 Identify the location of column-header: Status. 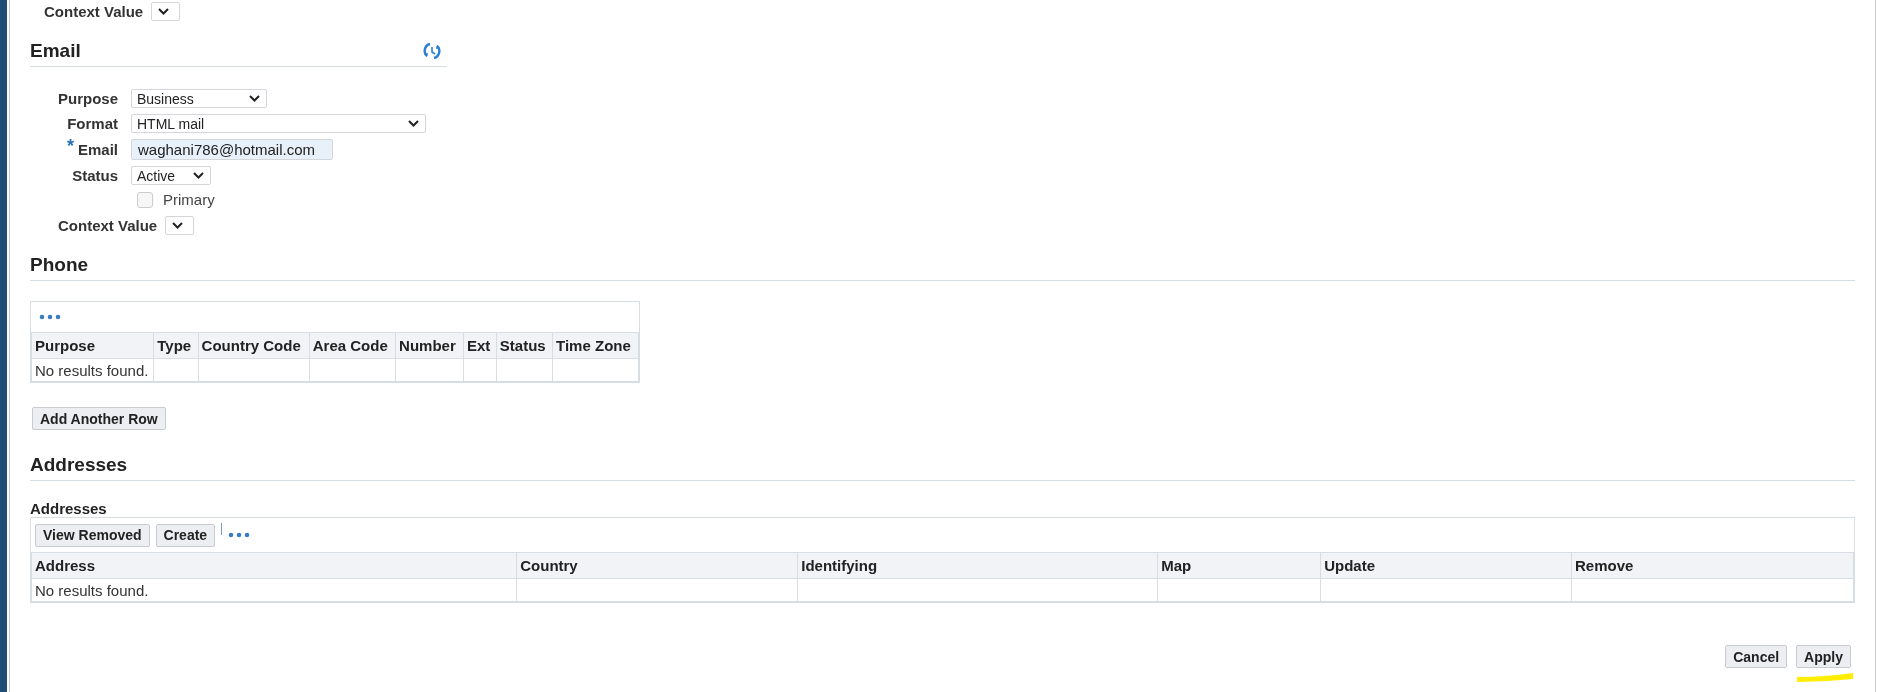
(524, 345).